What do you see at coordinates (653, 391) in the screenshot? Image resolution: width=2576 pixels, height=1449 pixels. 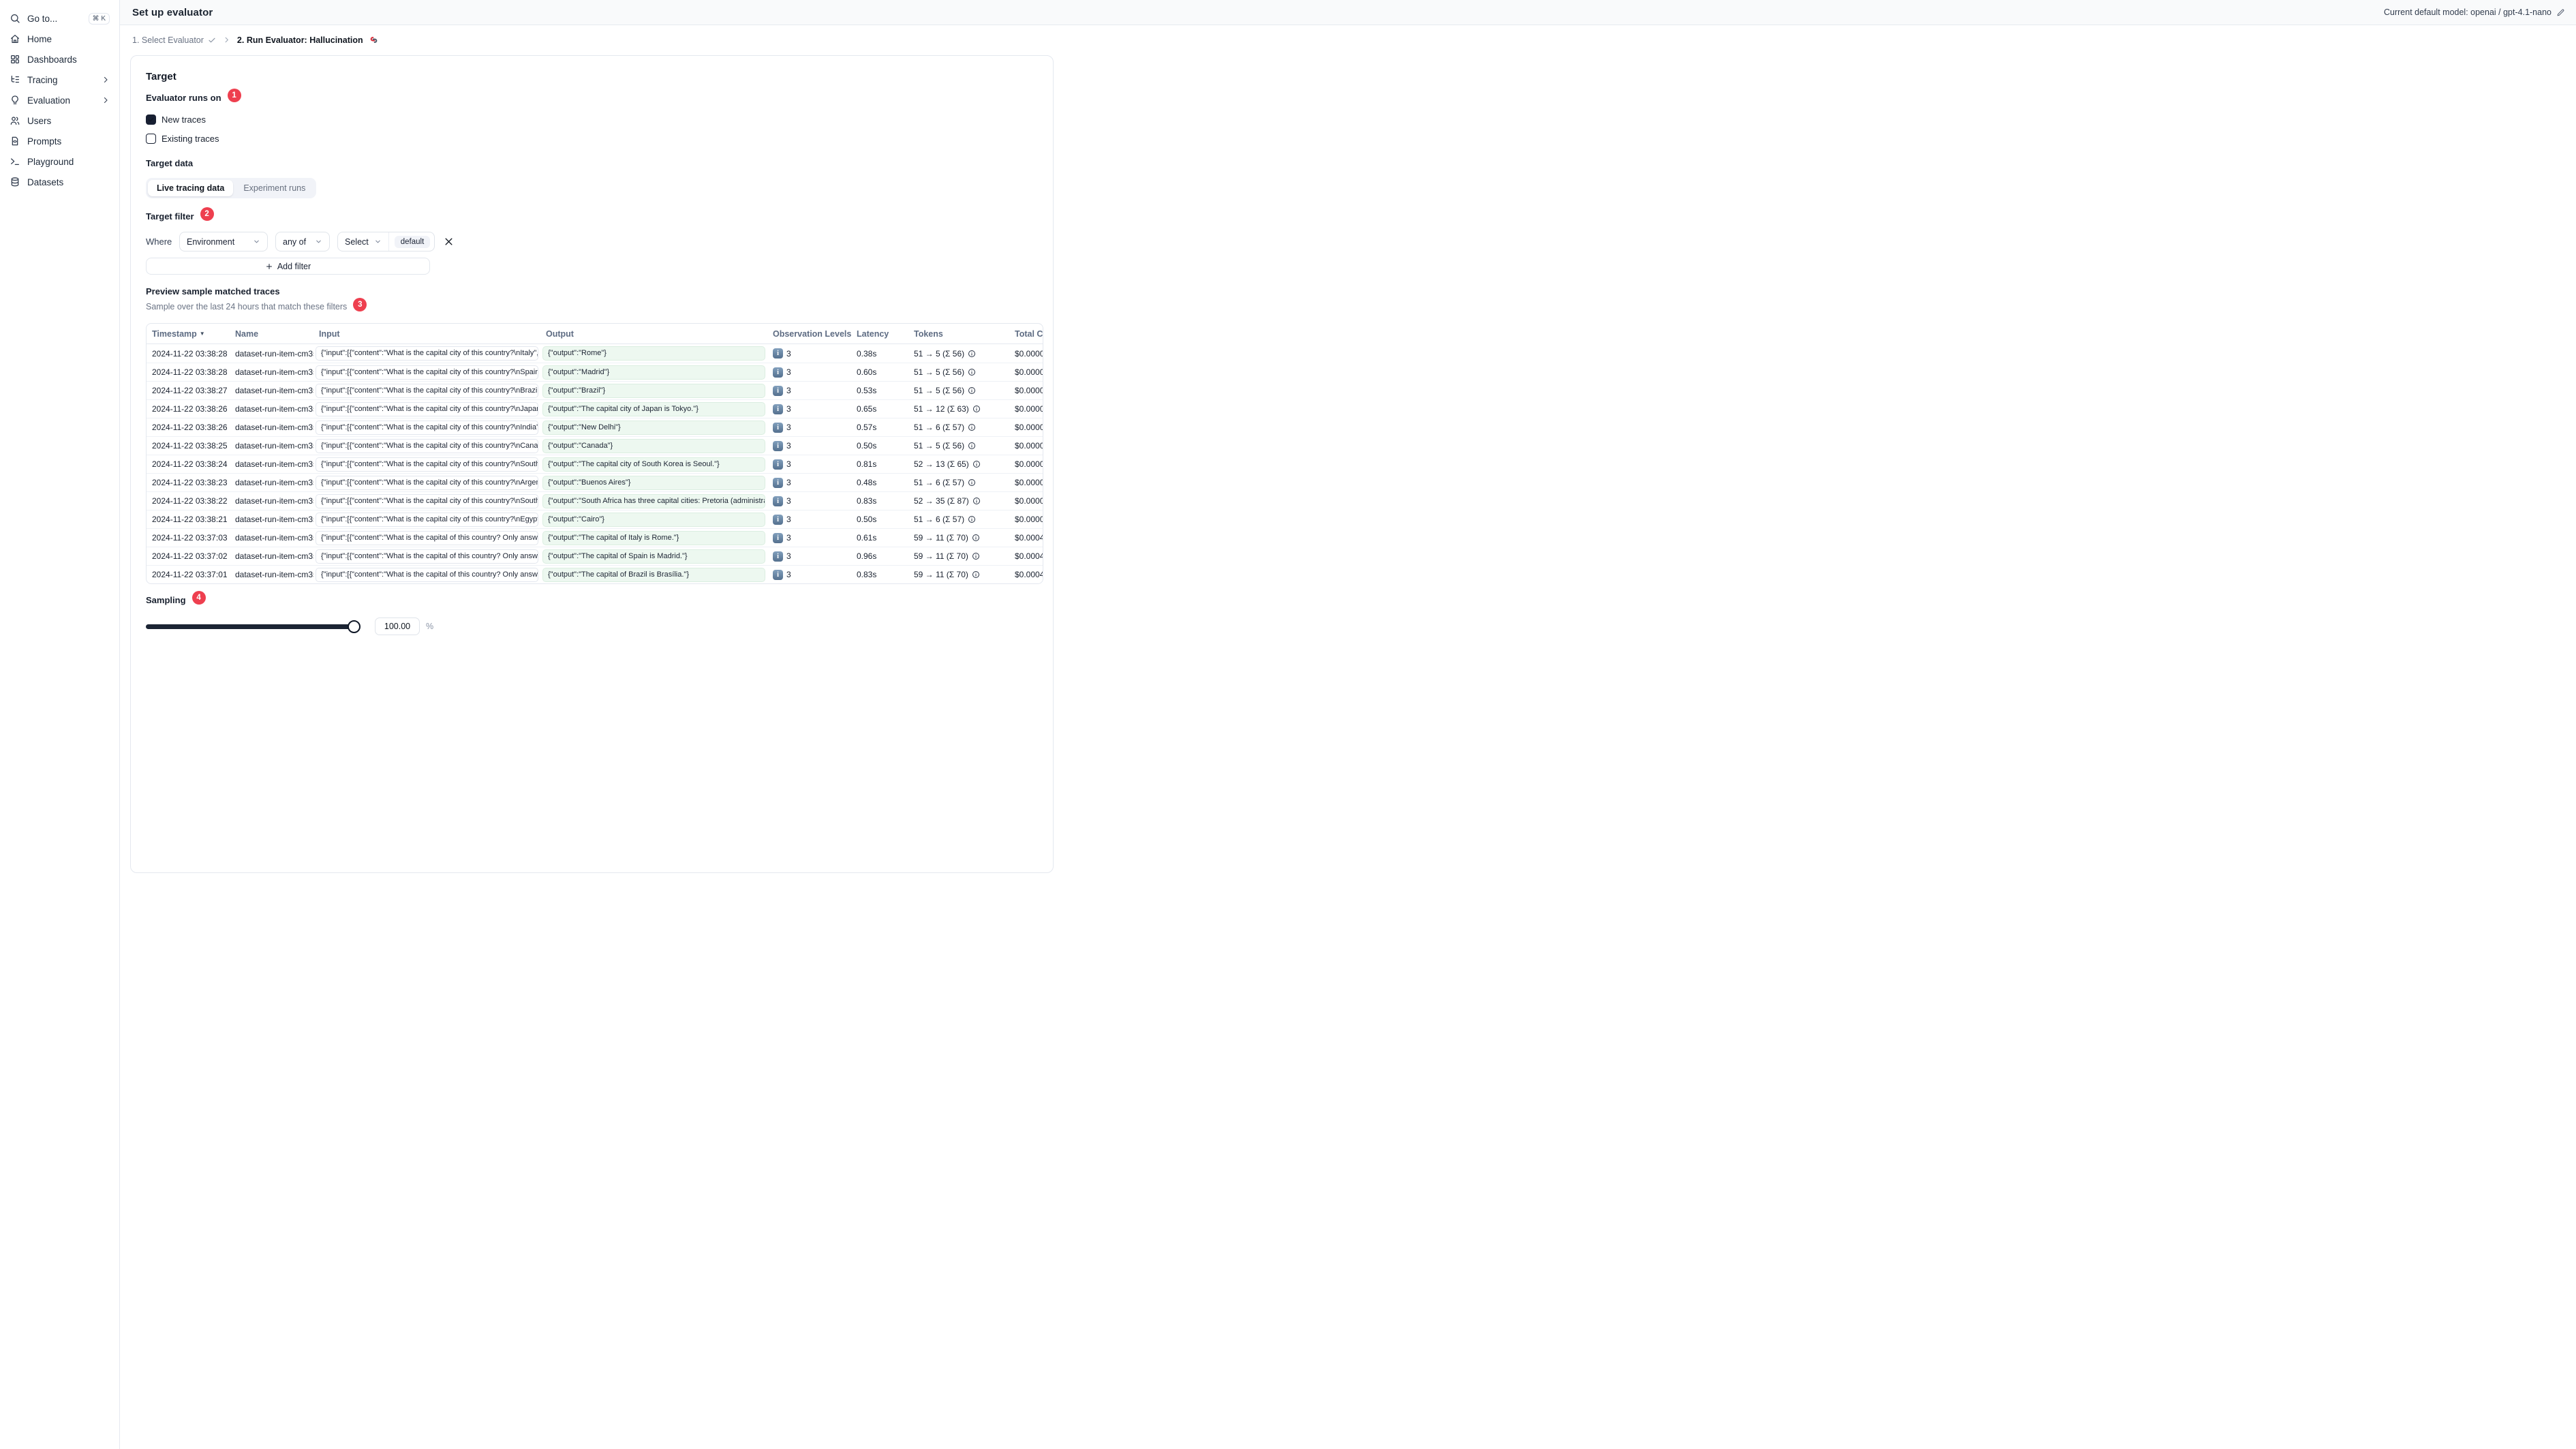 I see `output-cell: {"output":"Brazil"}` at bounding box center [653, 391].